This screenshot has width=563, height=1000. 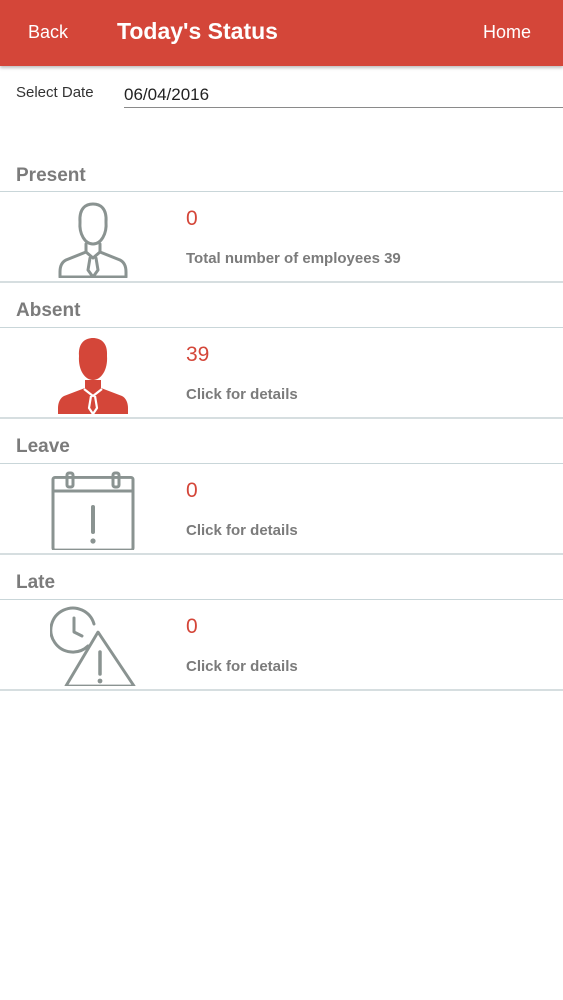 What do you see at coordinates (242, 666) in the screenshot?
I see `late-subtitle: Click for details` at bounding box center [242, 666].